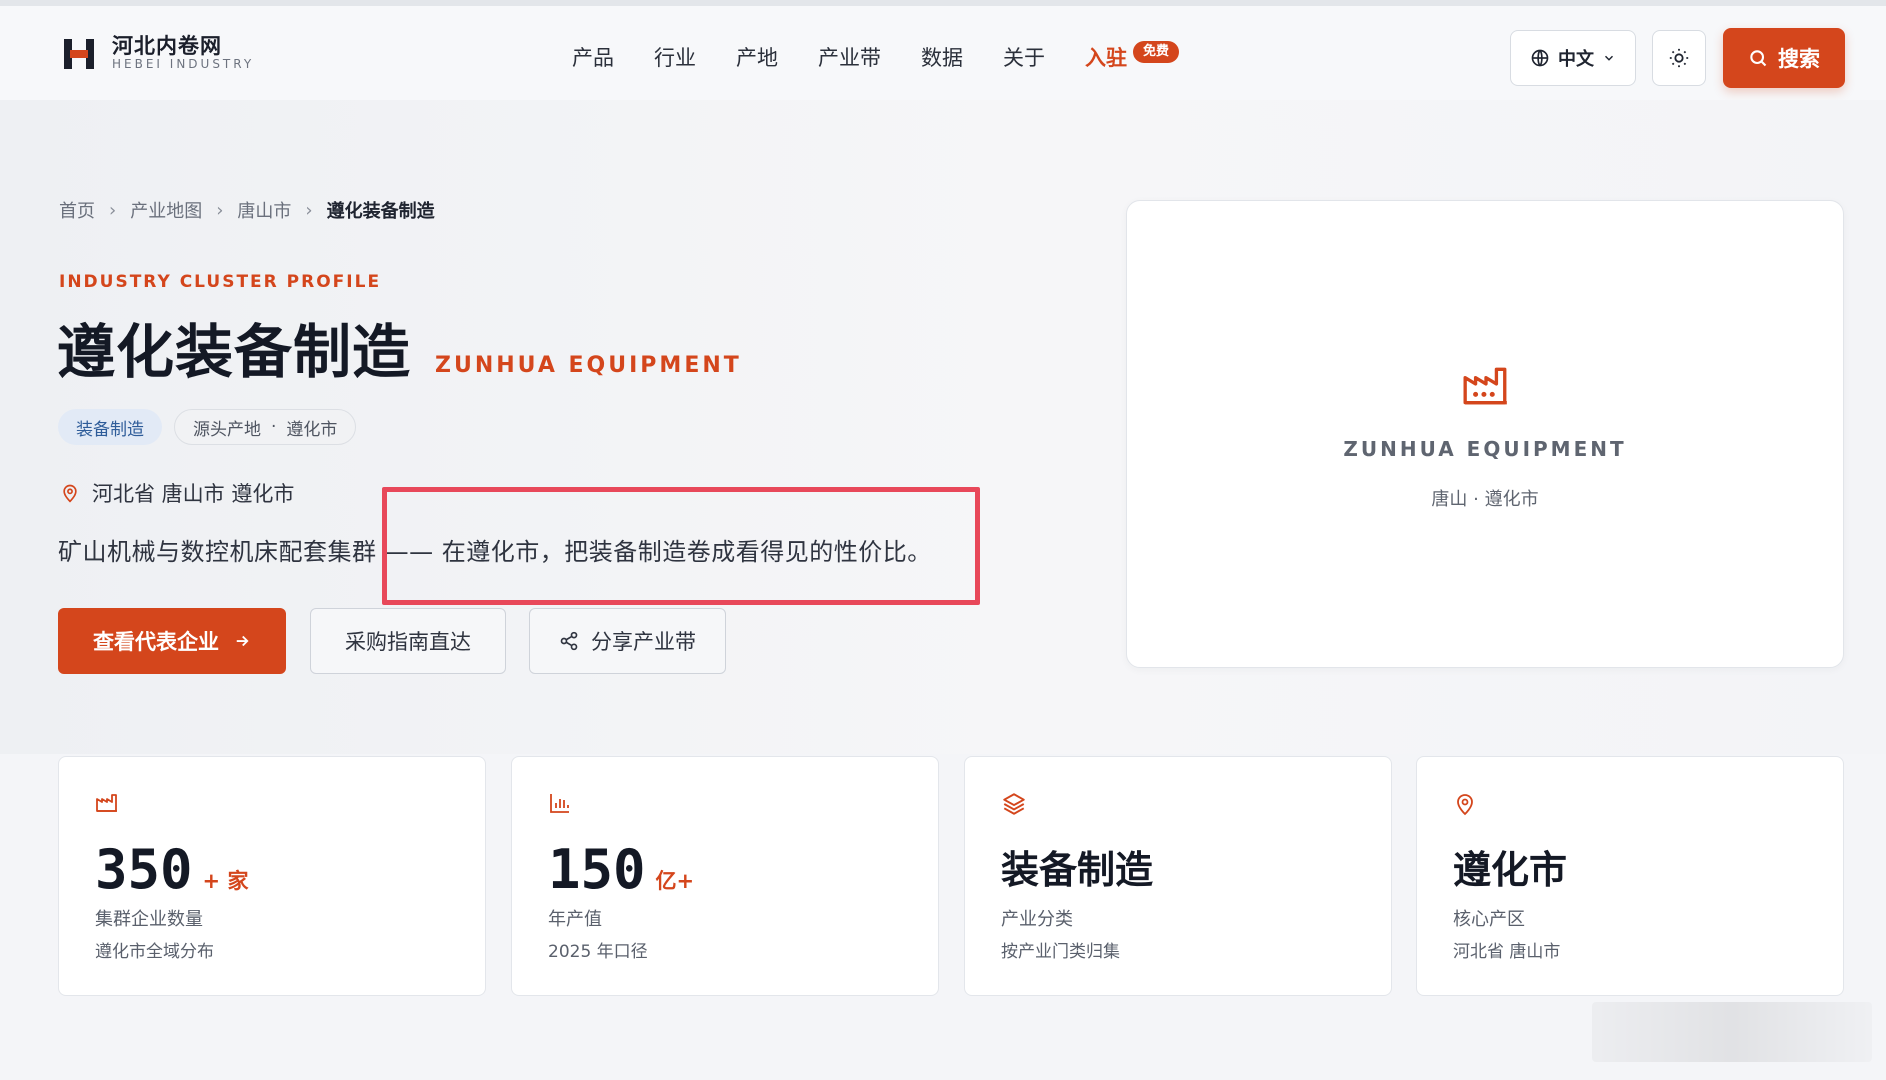 The image size is (1886, 1080). What do you see at coordinates (1732, 1032) in the screenshot?
I see `watermark-blur` at bounding box center [1732, 1032].